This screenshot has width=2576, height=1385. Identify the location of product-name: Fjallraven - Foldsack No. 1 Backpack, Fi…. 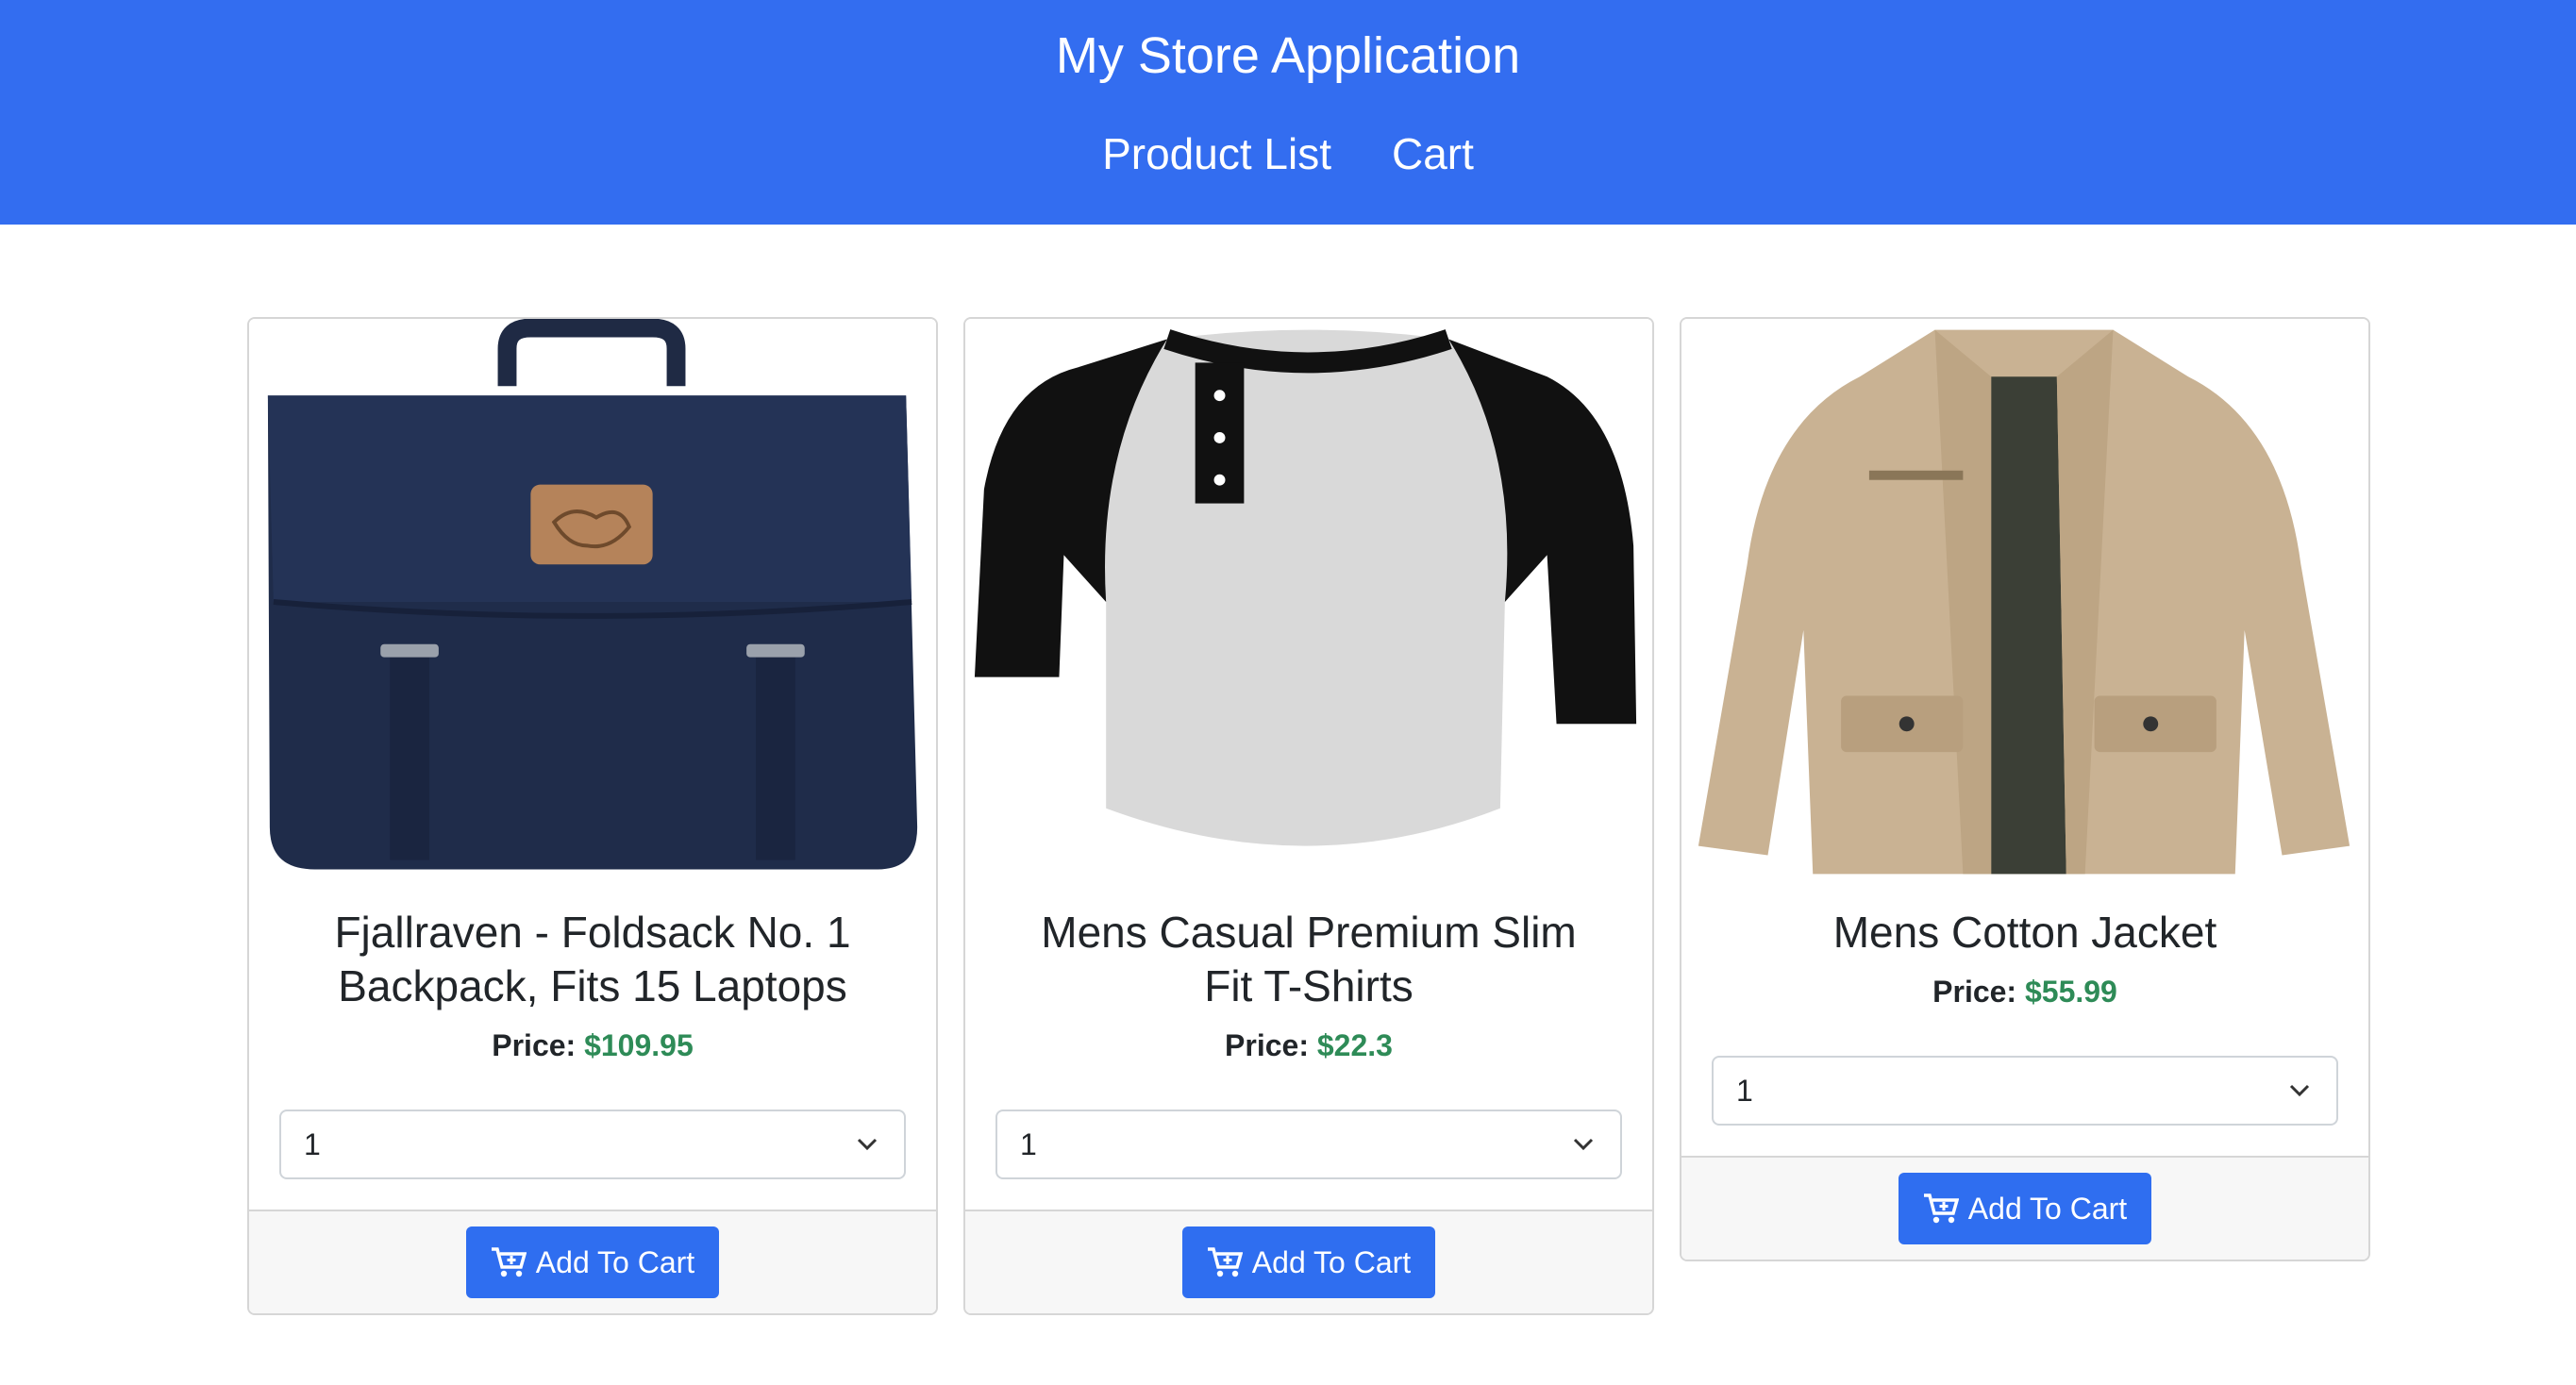
(592, 959).